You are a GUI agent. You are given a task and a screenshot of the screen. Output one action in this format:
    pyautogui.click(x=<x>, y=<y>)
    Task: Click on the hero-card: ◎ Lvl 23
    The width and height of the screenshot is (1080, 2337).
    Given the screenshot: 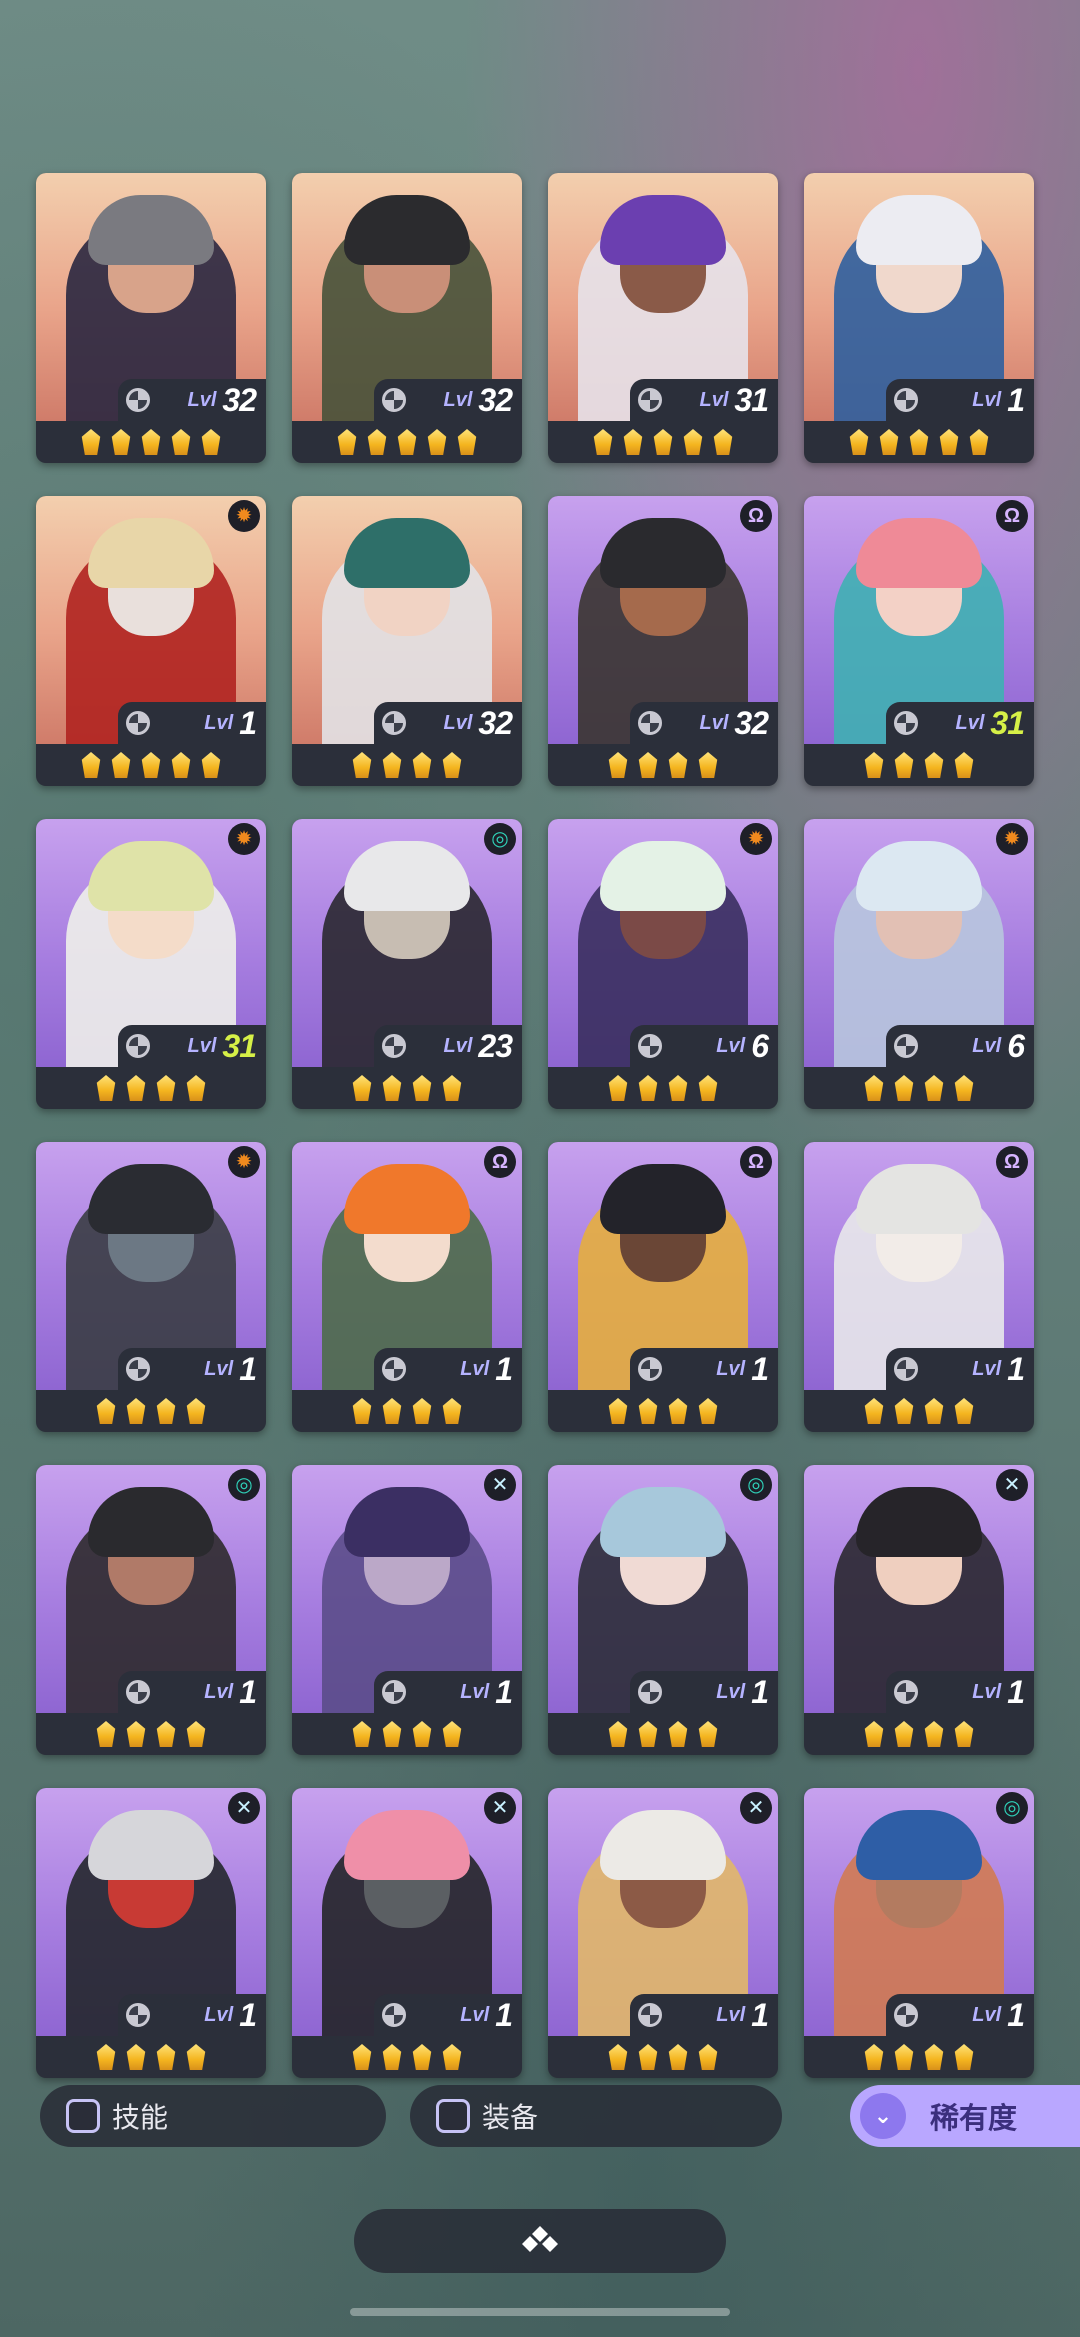 What is the action you would take?
    pyautogui.click(x=407, y=964)
    